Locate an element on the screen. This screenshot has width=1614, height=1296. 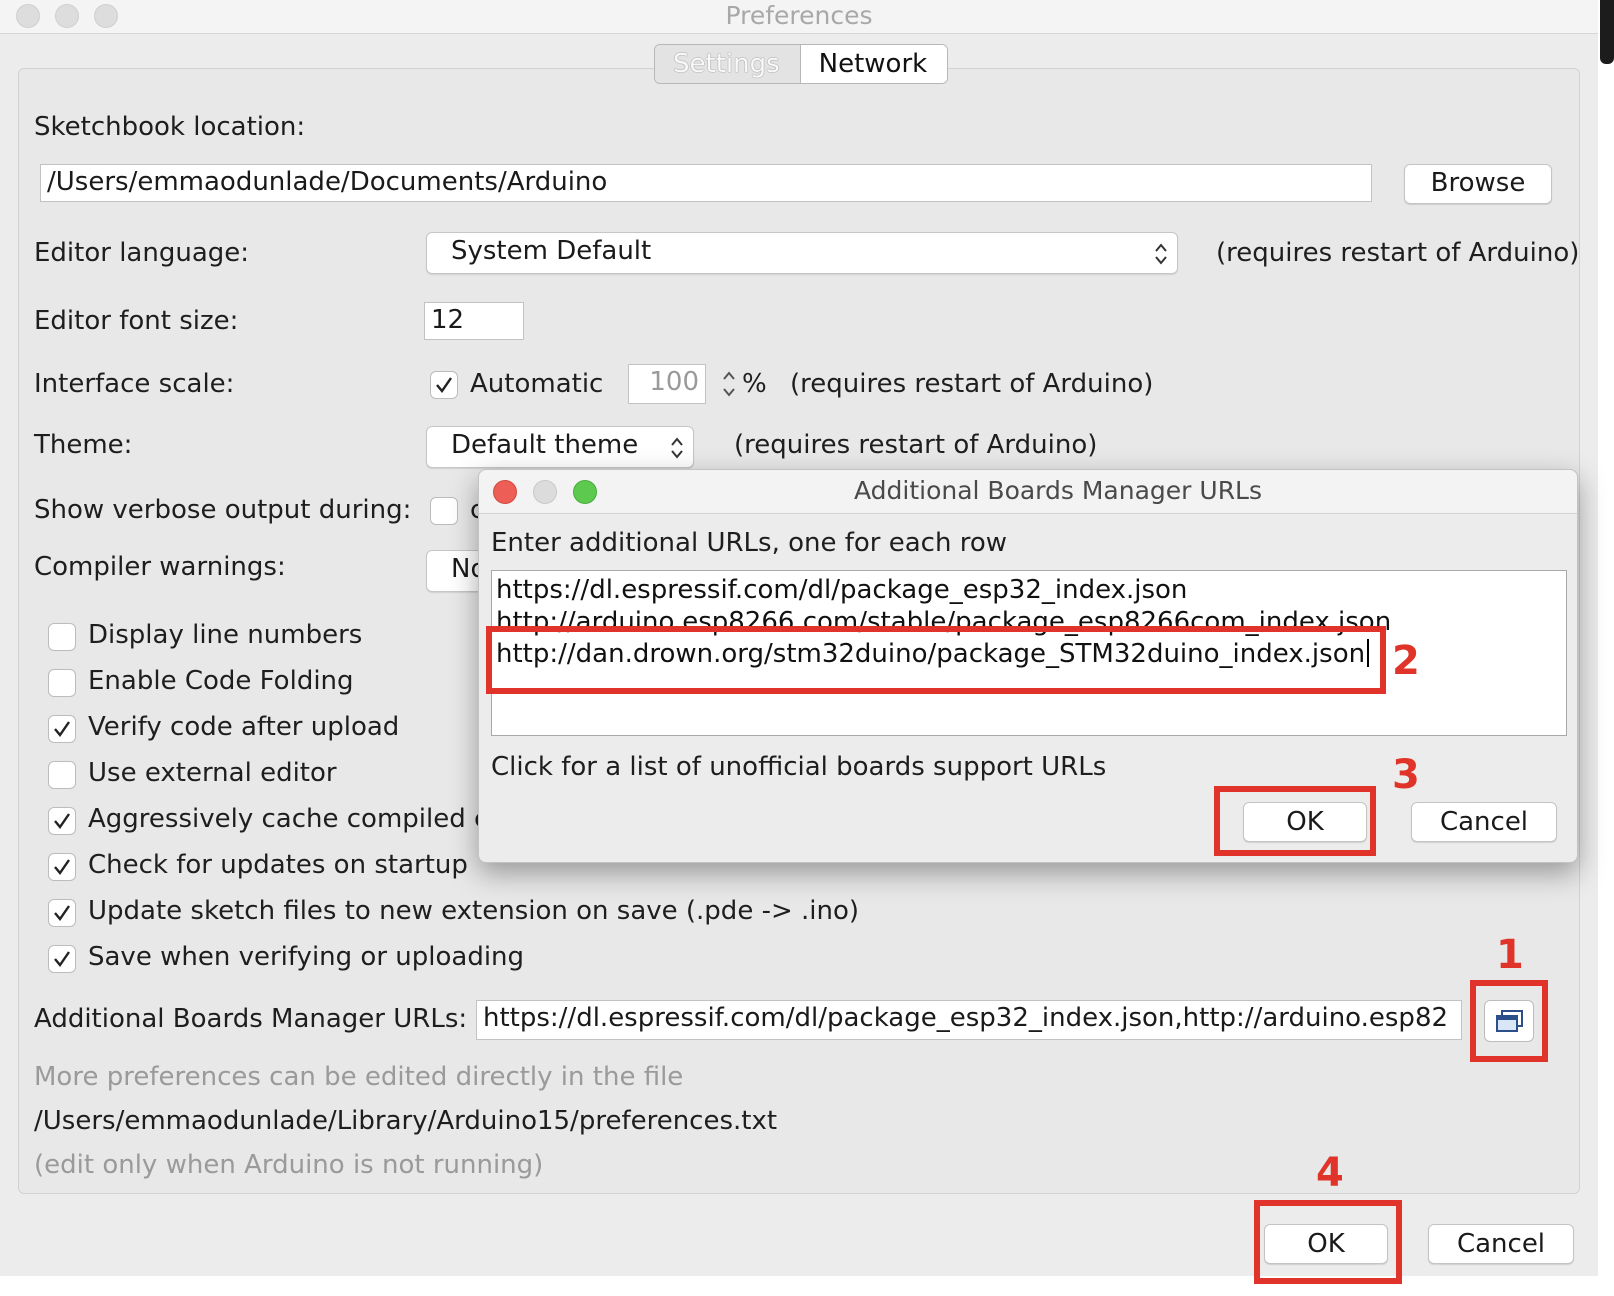
editor-language-label: Editor language: is located at coordinates (142, 253).